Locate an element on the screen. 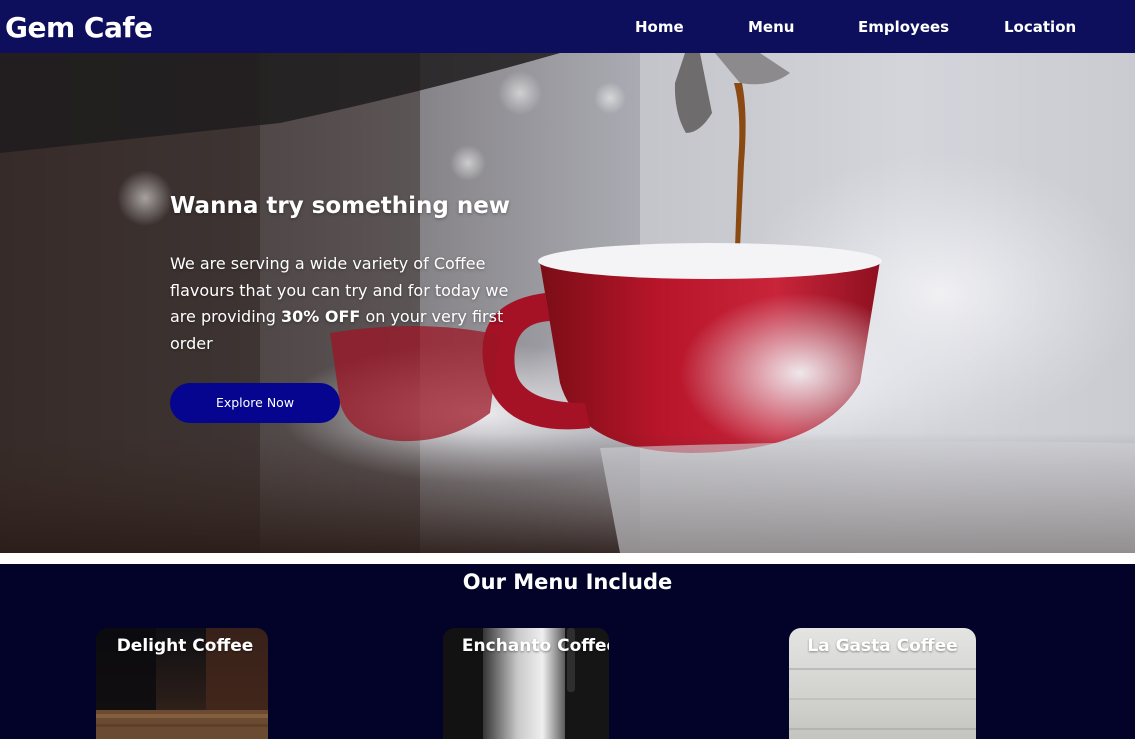 The image size is (1135, 739). brand-logo-text: Gem Cafe is located at coordinates (79, 28).